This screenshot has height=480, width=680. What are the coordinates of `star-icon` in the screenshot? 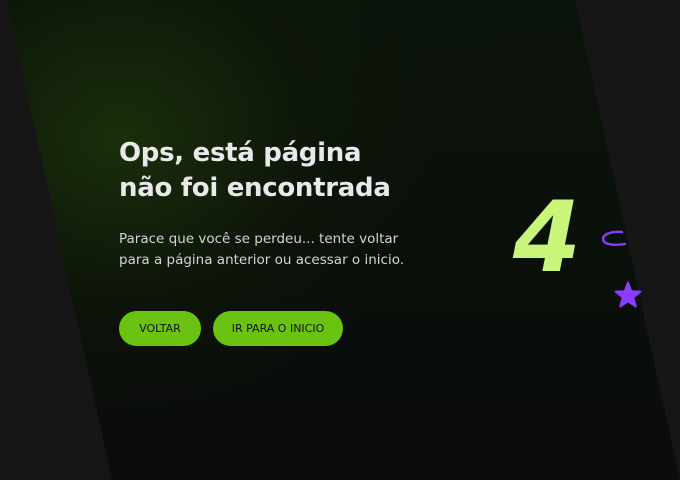 It's located at (628, 294).